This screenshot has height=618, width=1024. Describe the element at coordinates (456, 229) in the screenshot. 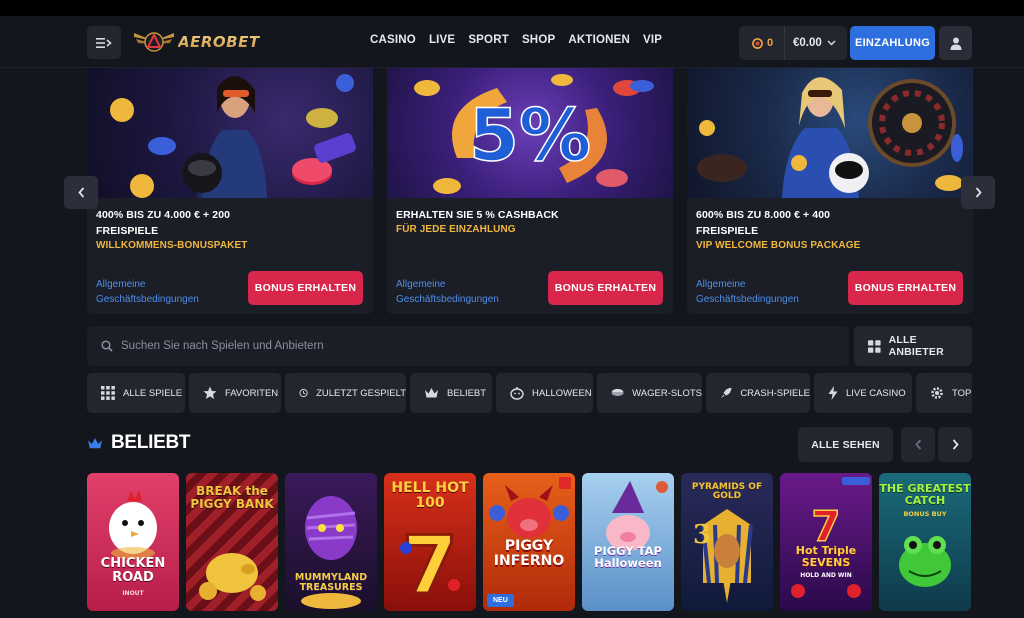

I see `promo-subtitle: FÜR JEDE EINZAHLUNG` at that location.